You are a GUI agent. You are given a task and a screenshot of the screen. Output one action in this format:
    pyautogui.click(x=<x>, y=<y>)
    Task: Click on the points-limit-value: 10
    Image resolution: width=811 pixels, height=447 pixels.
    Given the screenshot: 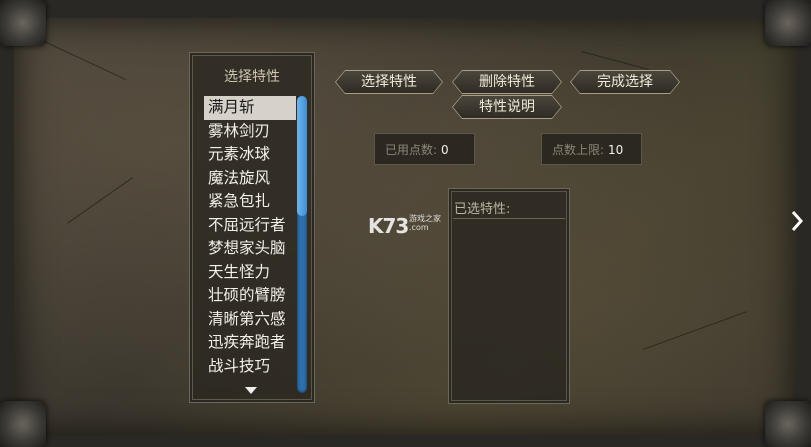 What is the action you would take?
    pyautogui.click(x=616, y=150)
    